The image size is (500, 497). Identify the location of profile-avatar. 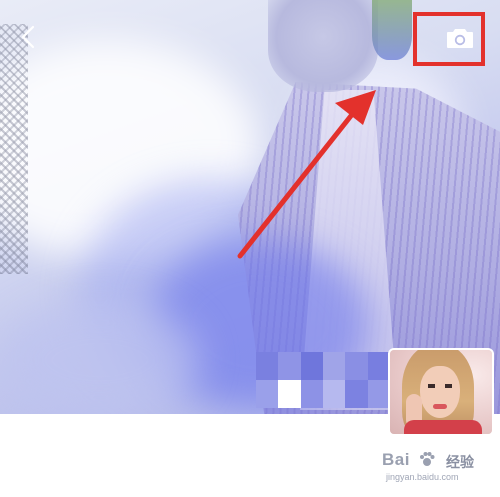
(441, 392).